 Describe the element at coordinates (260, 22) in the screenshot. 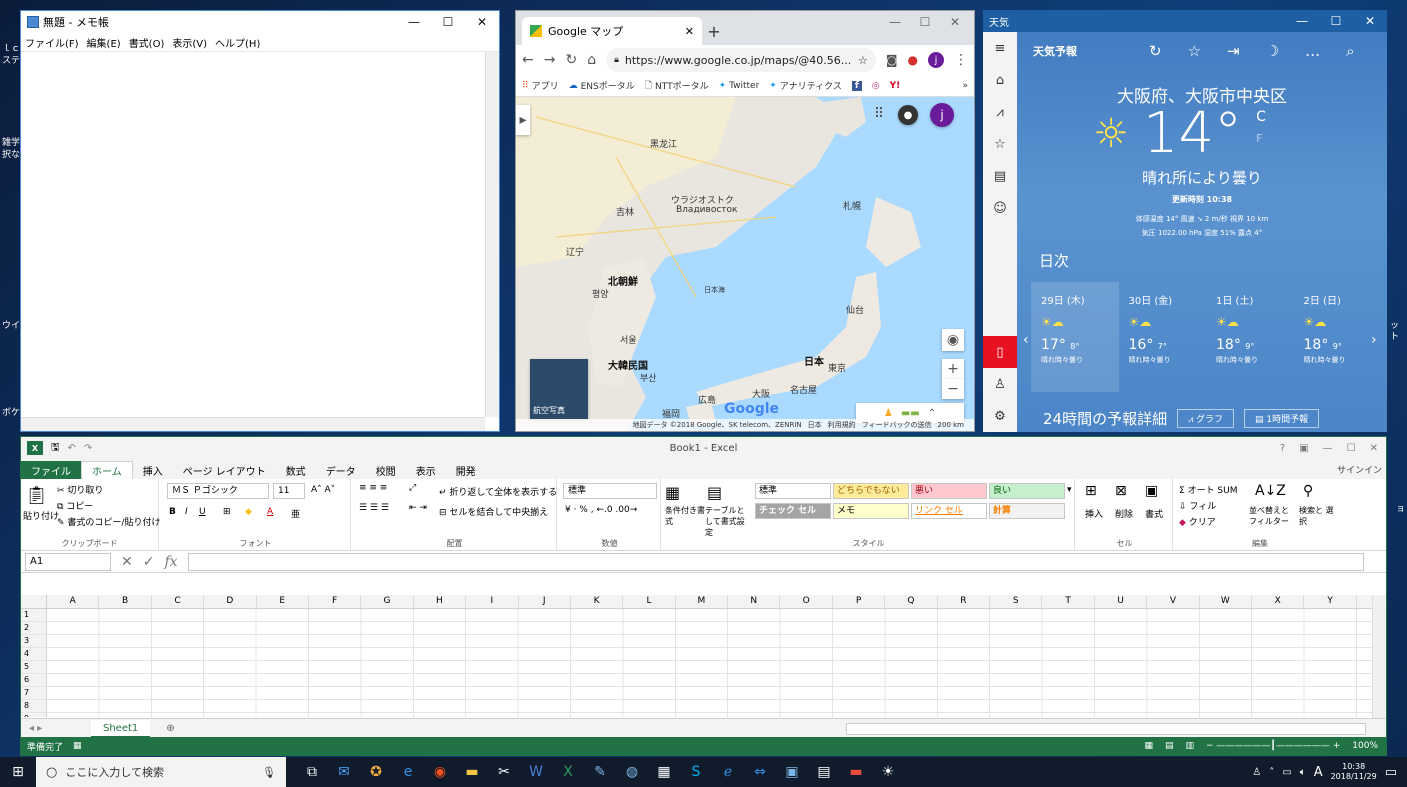

I see `notepad-titlebar: 無題 - メモ帳 — ☐ ✕` at that location.